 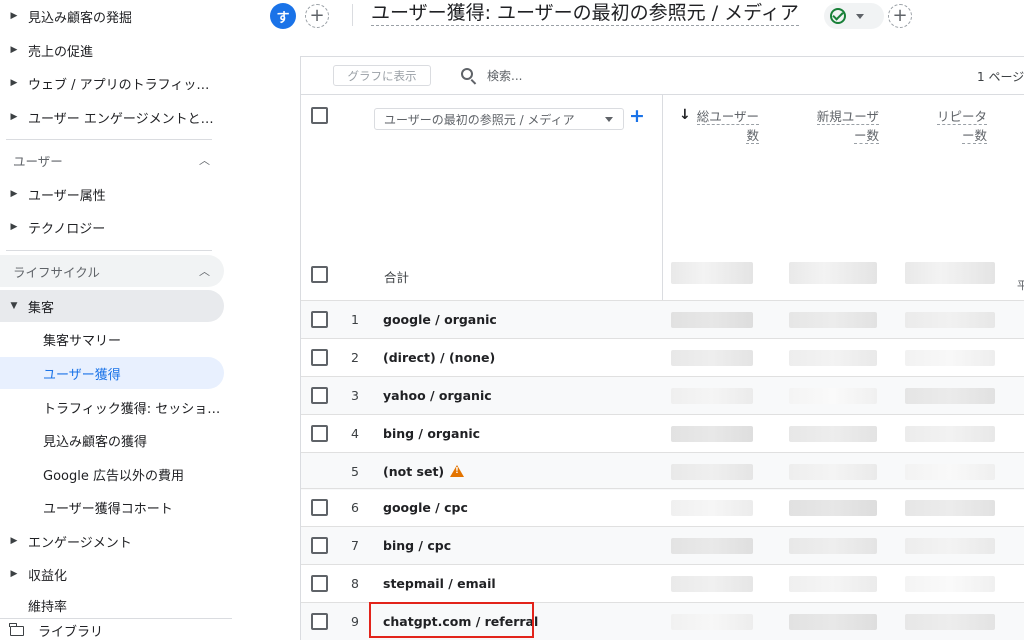 I want to click on row-index: 2, so click(x=355, y=357).